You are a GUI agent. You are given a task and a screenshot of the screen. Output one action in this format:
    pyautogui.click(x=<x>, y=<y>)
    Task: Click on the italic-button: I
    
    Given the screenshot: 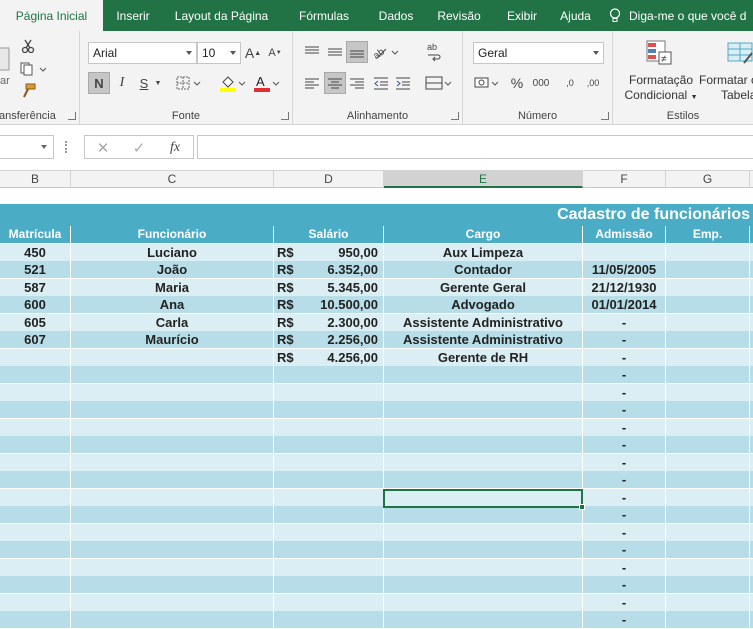 What is the action you would take?
    pyautogui.click(x=122, y=83)
    